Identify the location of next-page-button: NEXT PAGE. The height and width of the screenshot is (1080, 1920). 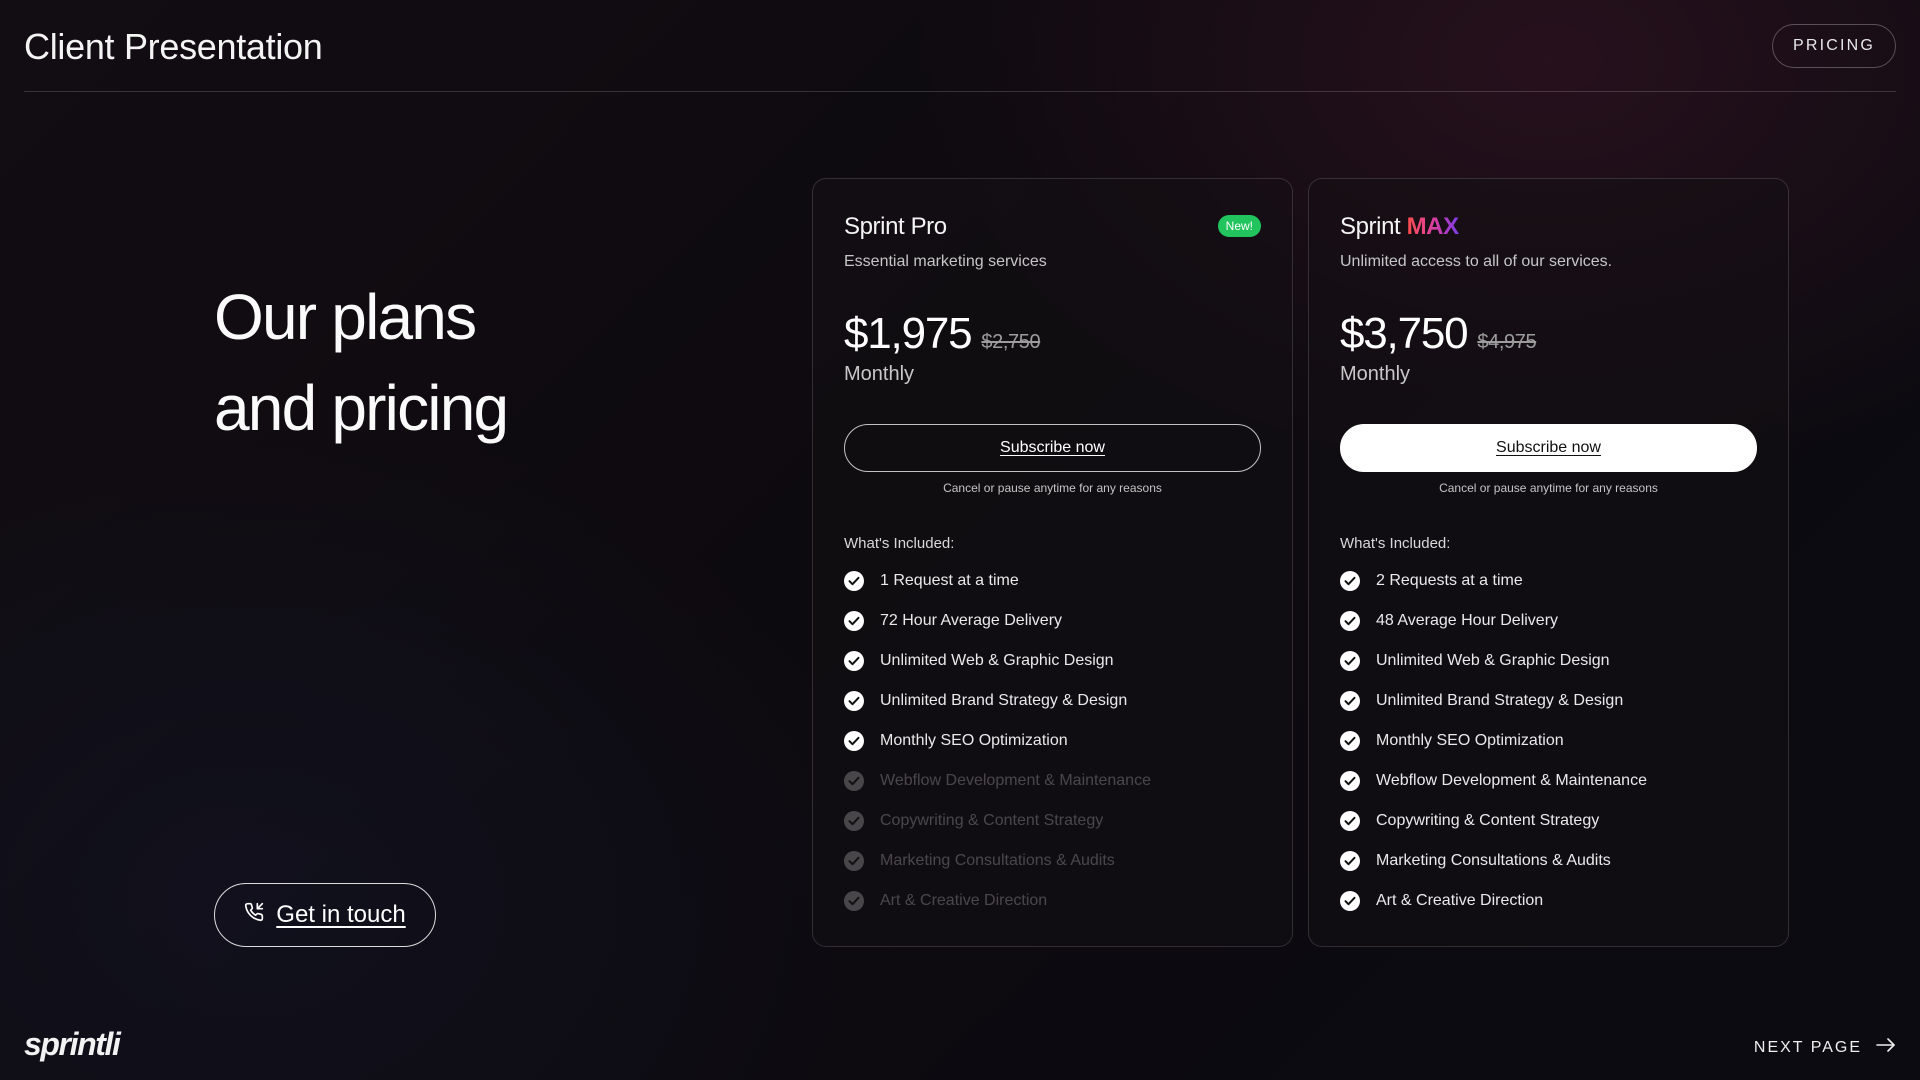
(1825, 1047).